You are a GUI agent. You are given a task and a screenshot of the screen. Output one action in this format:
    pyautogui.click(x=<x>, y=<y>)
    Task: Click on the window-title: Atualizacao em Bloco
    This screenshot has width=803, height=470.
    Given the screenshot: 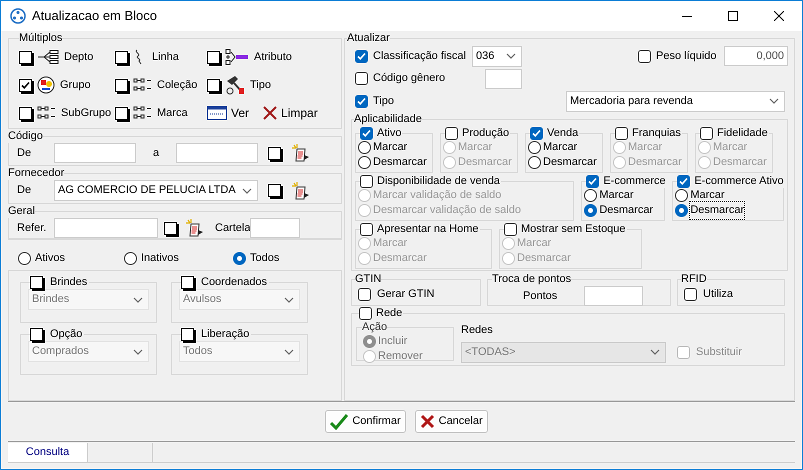 What is the action you would take?
    pyautogui.click(x=95, y=16)
    